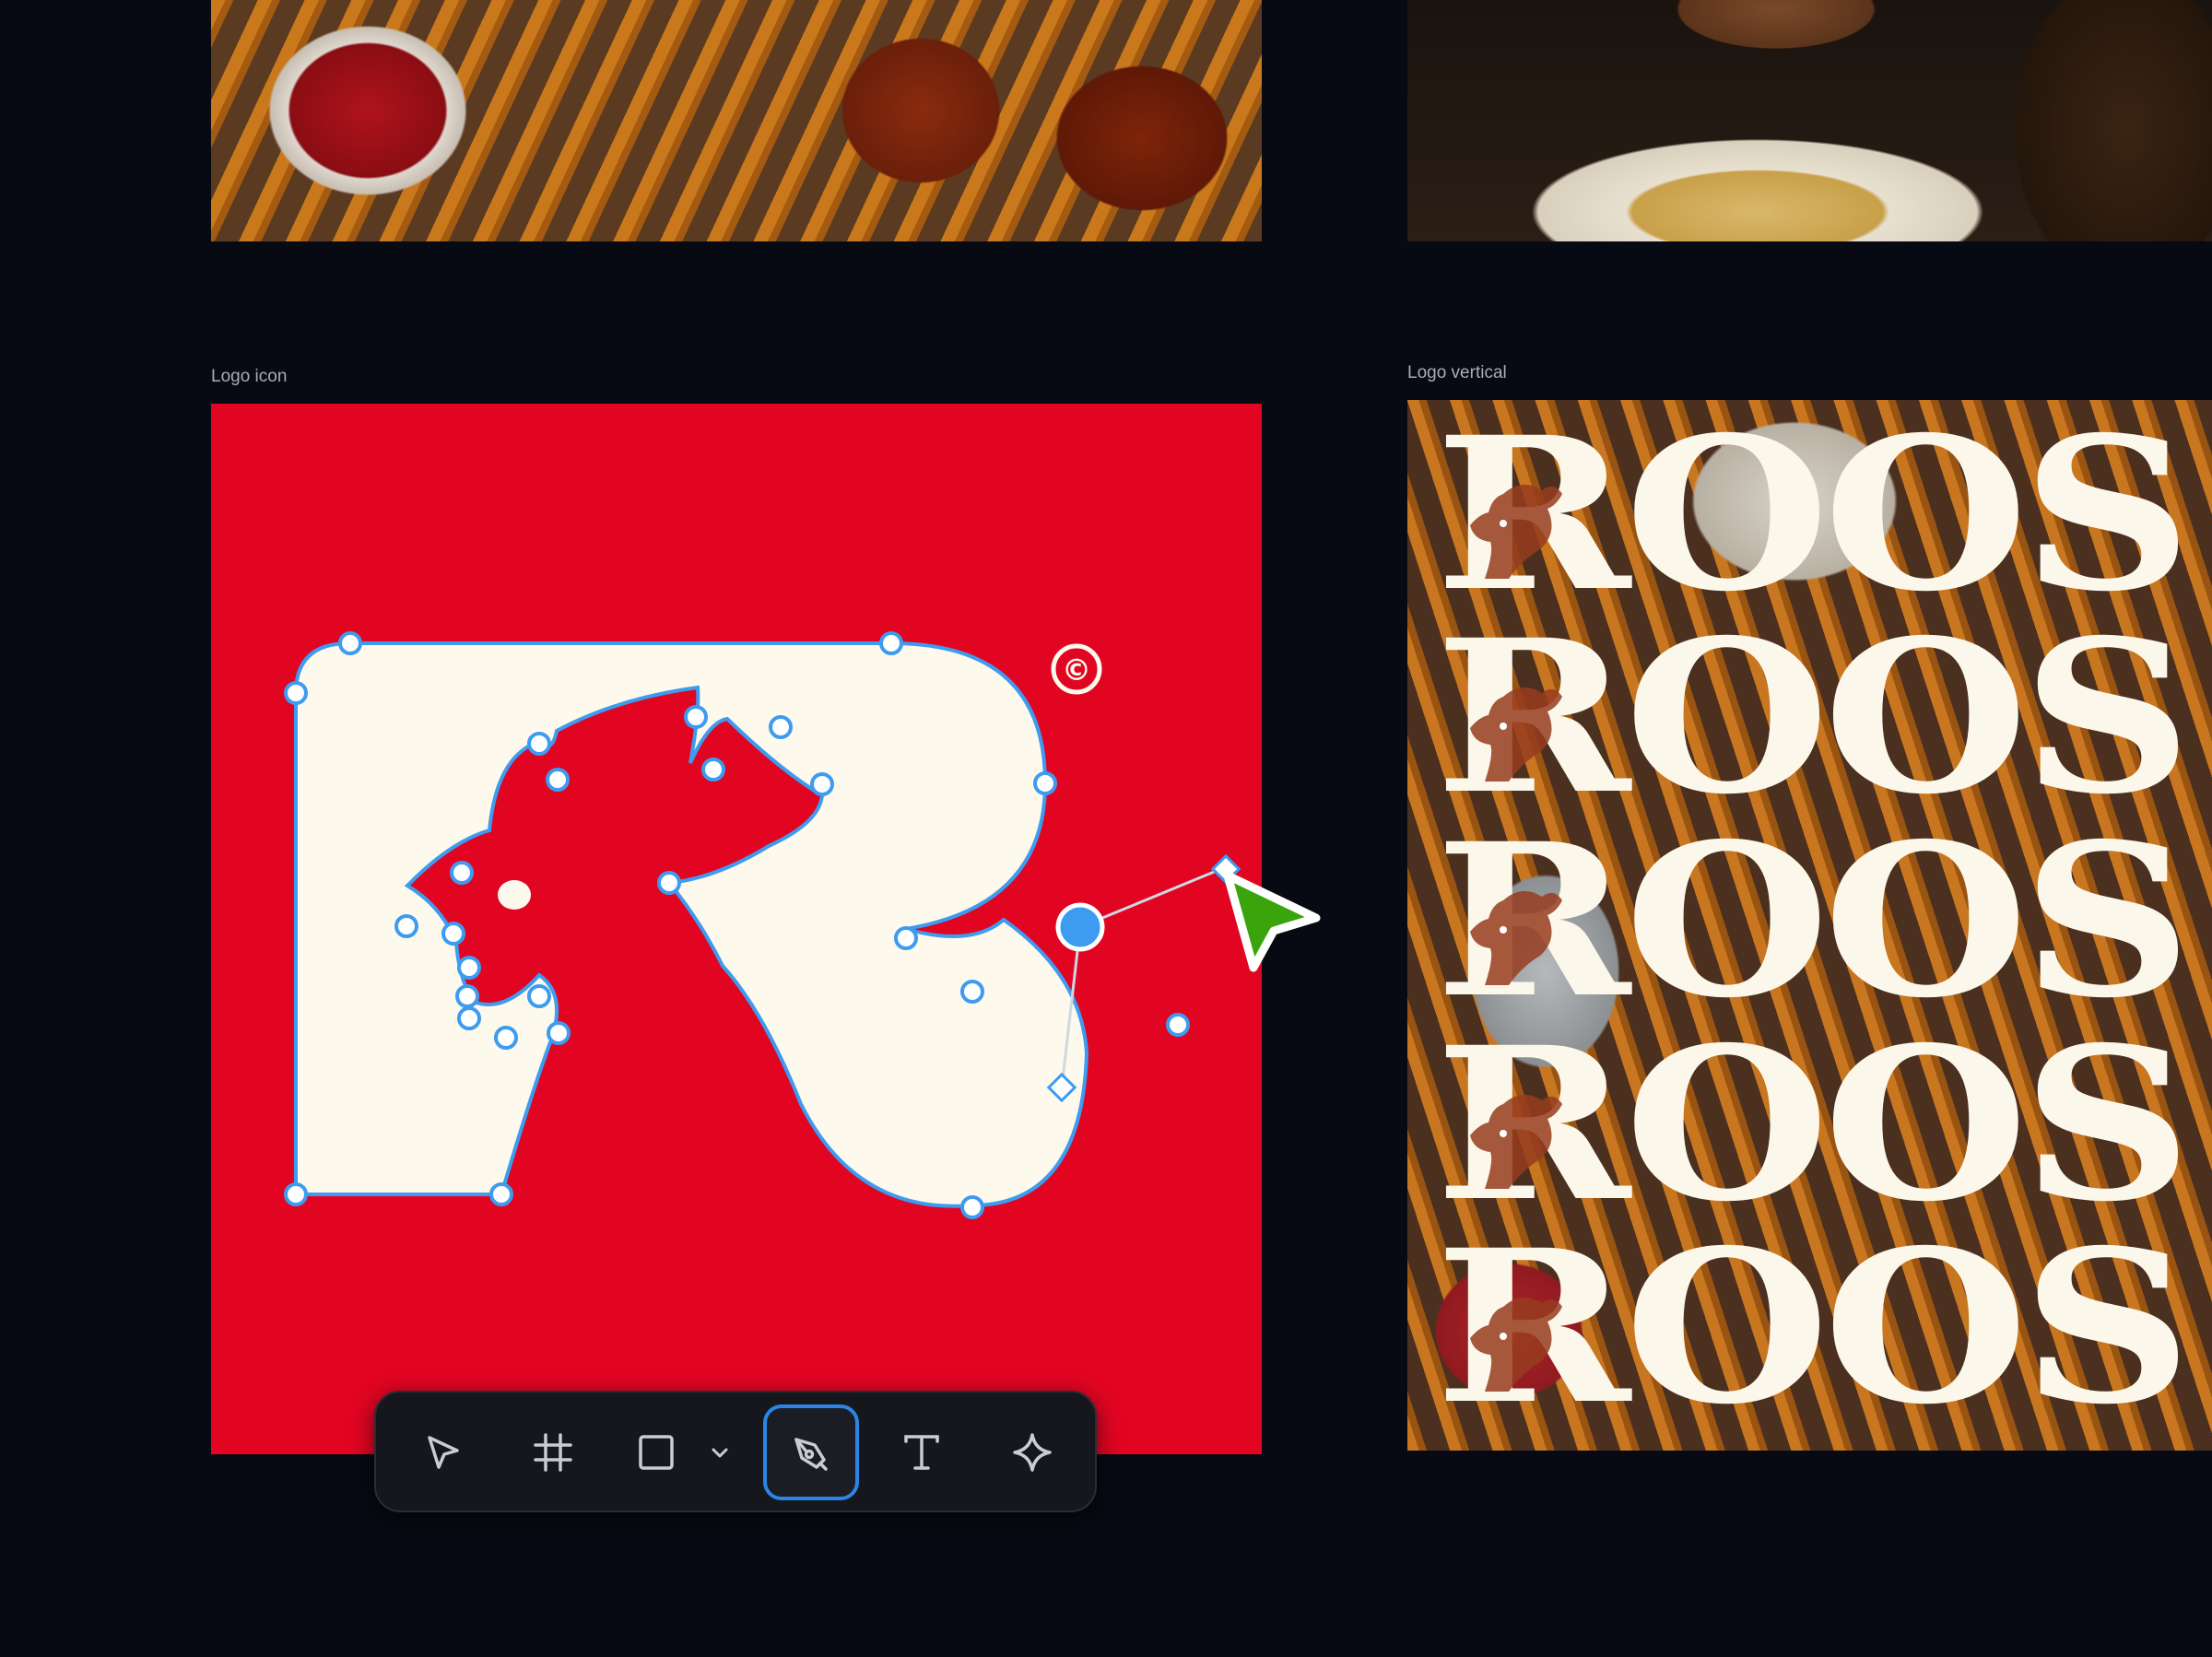  What do you see at coordinates (1809, 121) in the screenshot?
I see `photo-burger-and-fries` at bounding box center [1809, 121].